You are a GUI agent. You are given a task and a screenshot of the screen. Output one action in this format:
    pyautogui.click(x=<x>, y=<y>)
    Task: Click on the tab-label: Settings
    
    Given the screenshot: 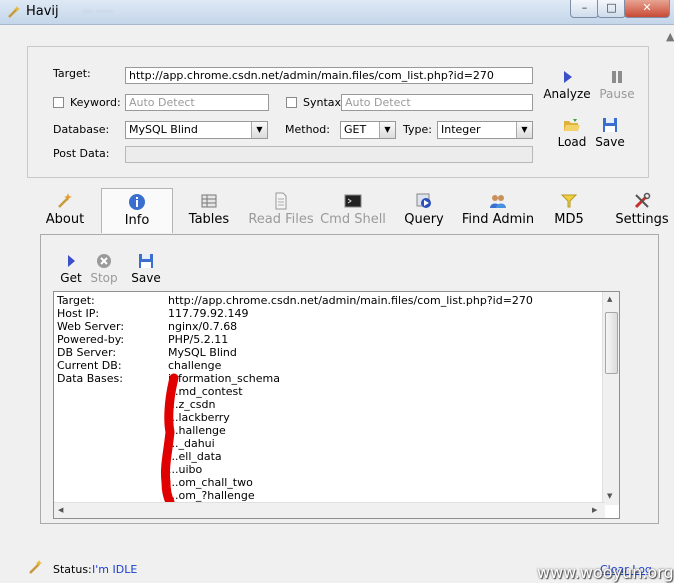 What is the action you would take?
    pyautogui.click(x=642, y=219)
    